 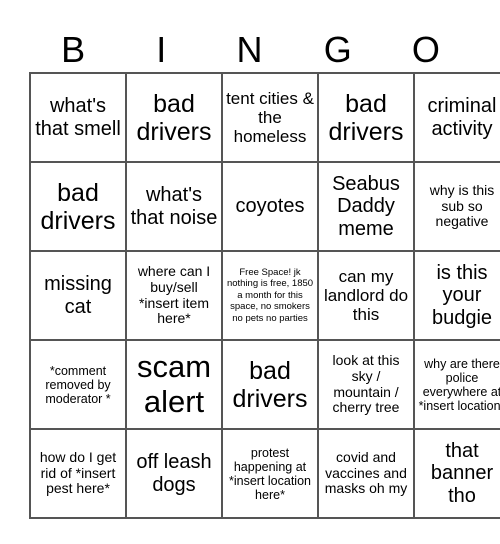 I want to click on bingo-cell: *comment removed by moderator *, so click(x=78, y=384).